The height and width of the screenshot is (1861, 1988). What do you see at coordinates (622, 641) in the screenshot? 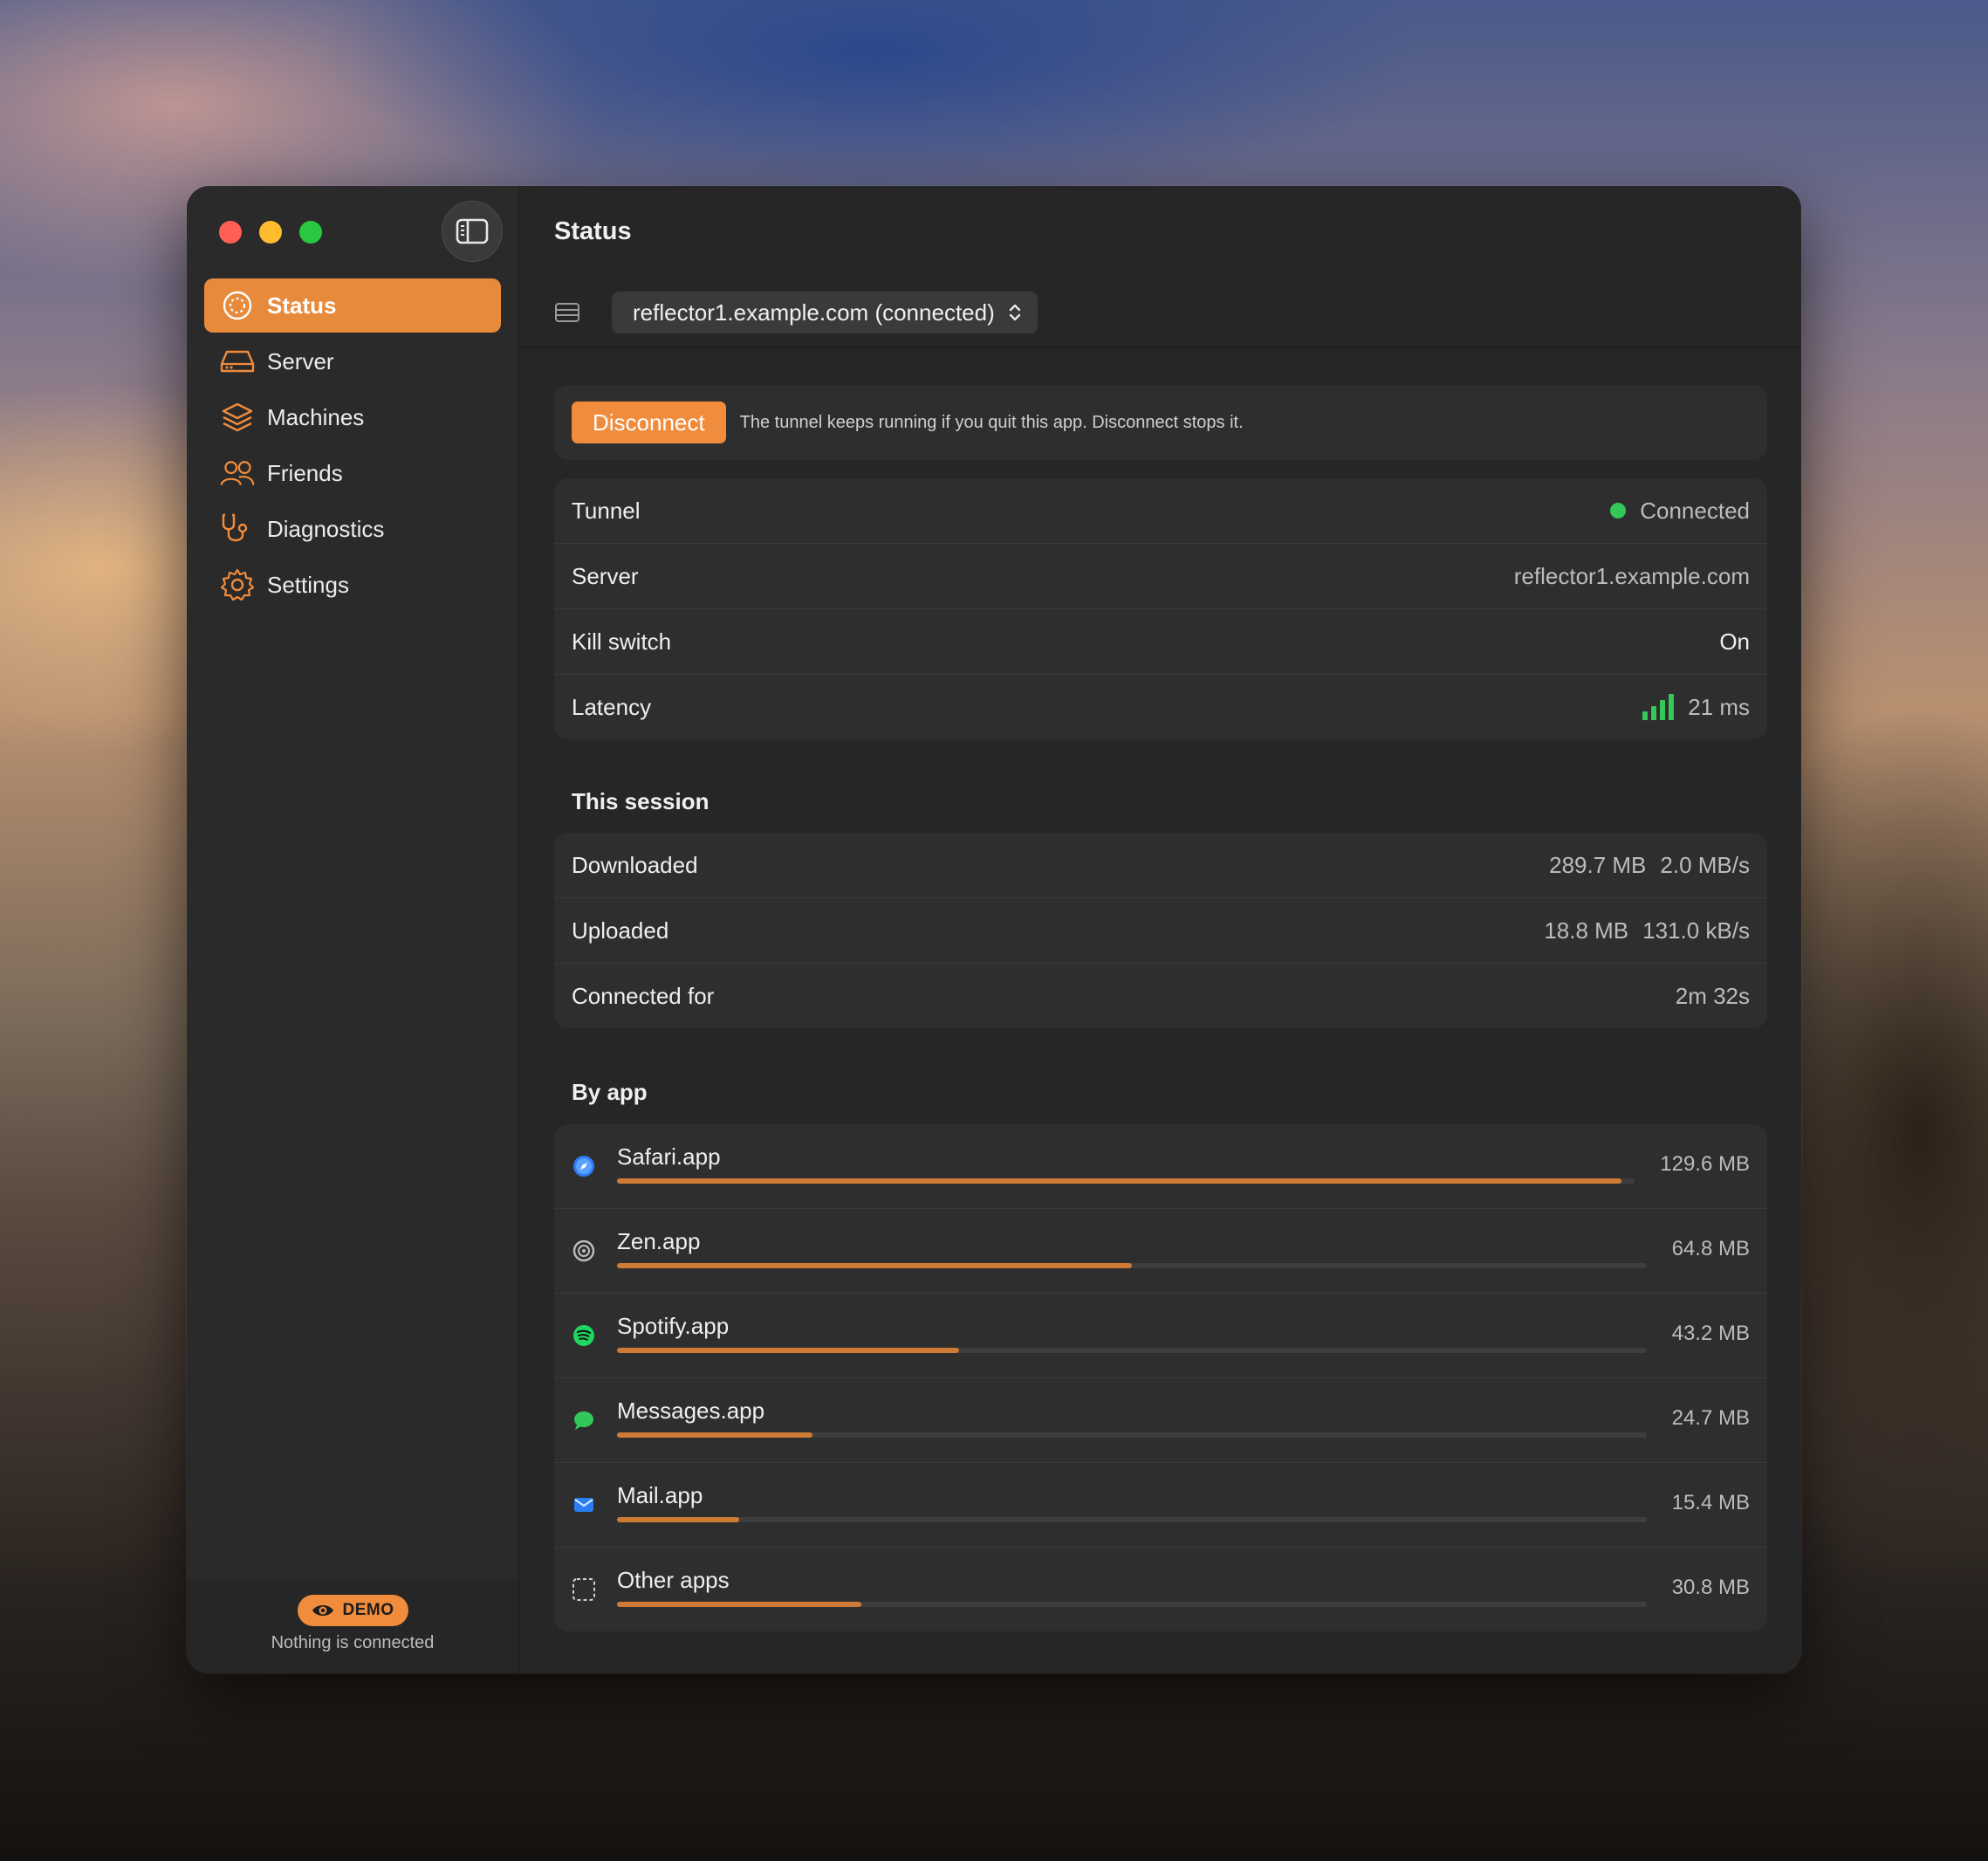
I see `kill-switch-label: Kill switch` at bounding box center [622, 641].